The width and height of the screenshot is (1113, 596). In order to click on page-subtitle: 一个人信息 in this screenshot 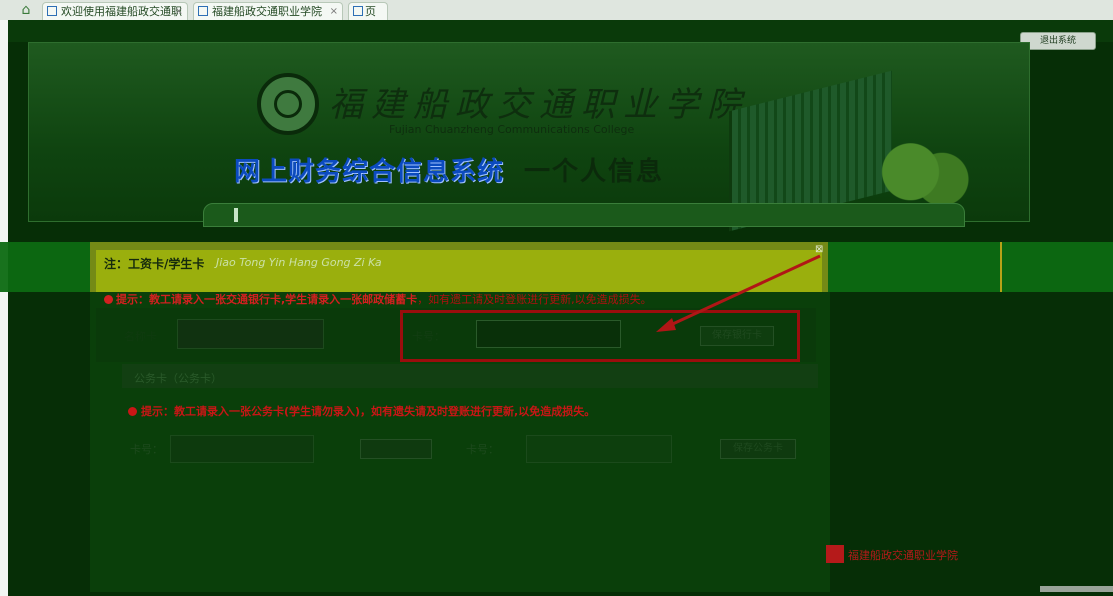, I will do `click(594, 172)`.